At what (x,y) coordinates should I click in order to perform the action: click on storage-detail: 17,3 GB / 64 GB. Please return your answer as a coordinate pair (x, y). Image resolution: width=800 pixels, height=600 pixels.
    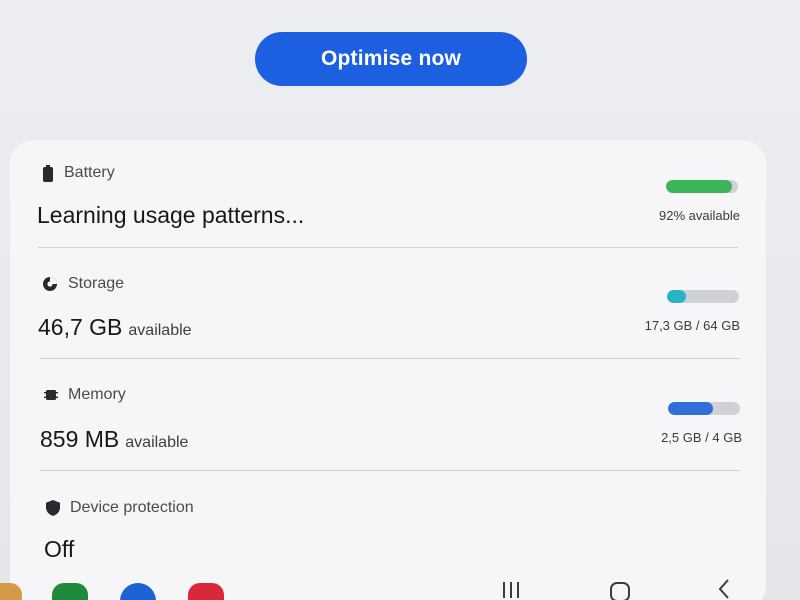
    Looking at the image, I should click on (692, 325).